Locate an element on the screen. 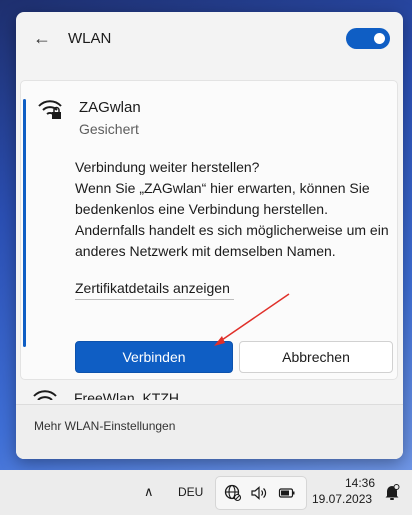 This screenshot has width=412, height=515. network-status: Gesichert is located at coordinates (109, 129).